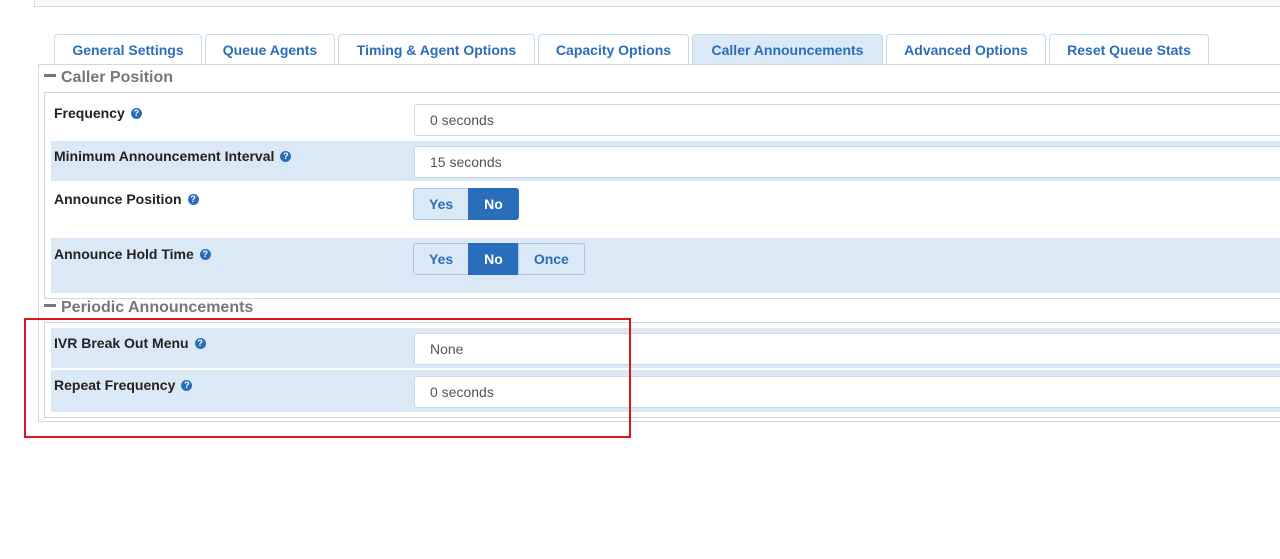  I want to click on label-announce-hold-time: Announce Hold Time?, so click(132, 254).